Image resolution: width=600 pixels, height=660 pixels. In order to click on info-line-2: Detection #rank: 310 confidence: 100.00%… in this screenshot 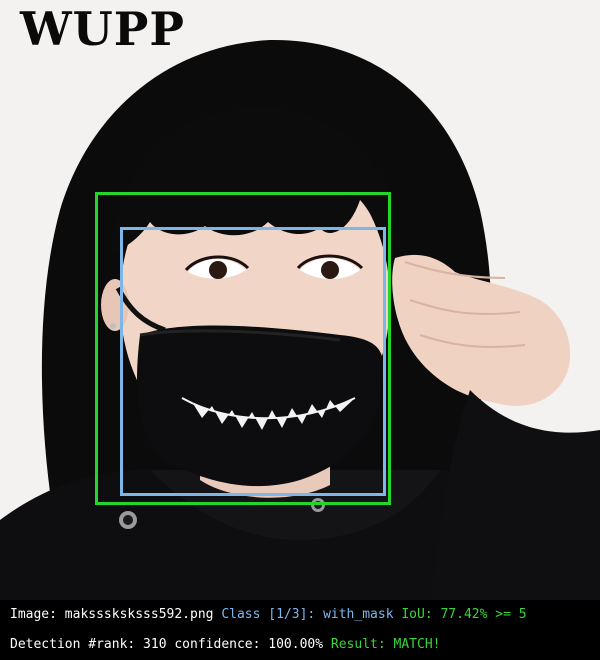, I will do `click(225, 645)`.